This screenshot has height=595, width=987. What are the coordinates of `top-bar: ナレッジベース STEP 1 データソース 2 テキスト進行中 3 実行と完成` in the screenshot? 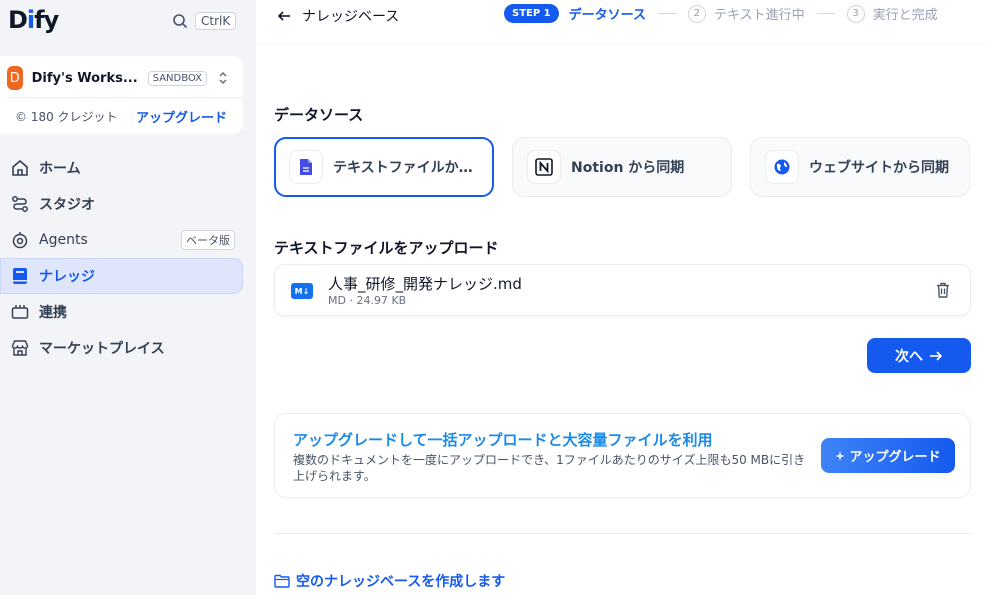 It's located at (621, 22).